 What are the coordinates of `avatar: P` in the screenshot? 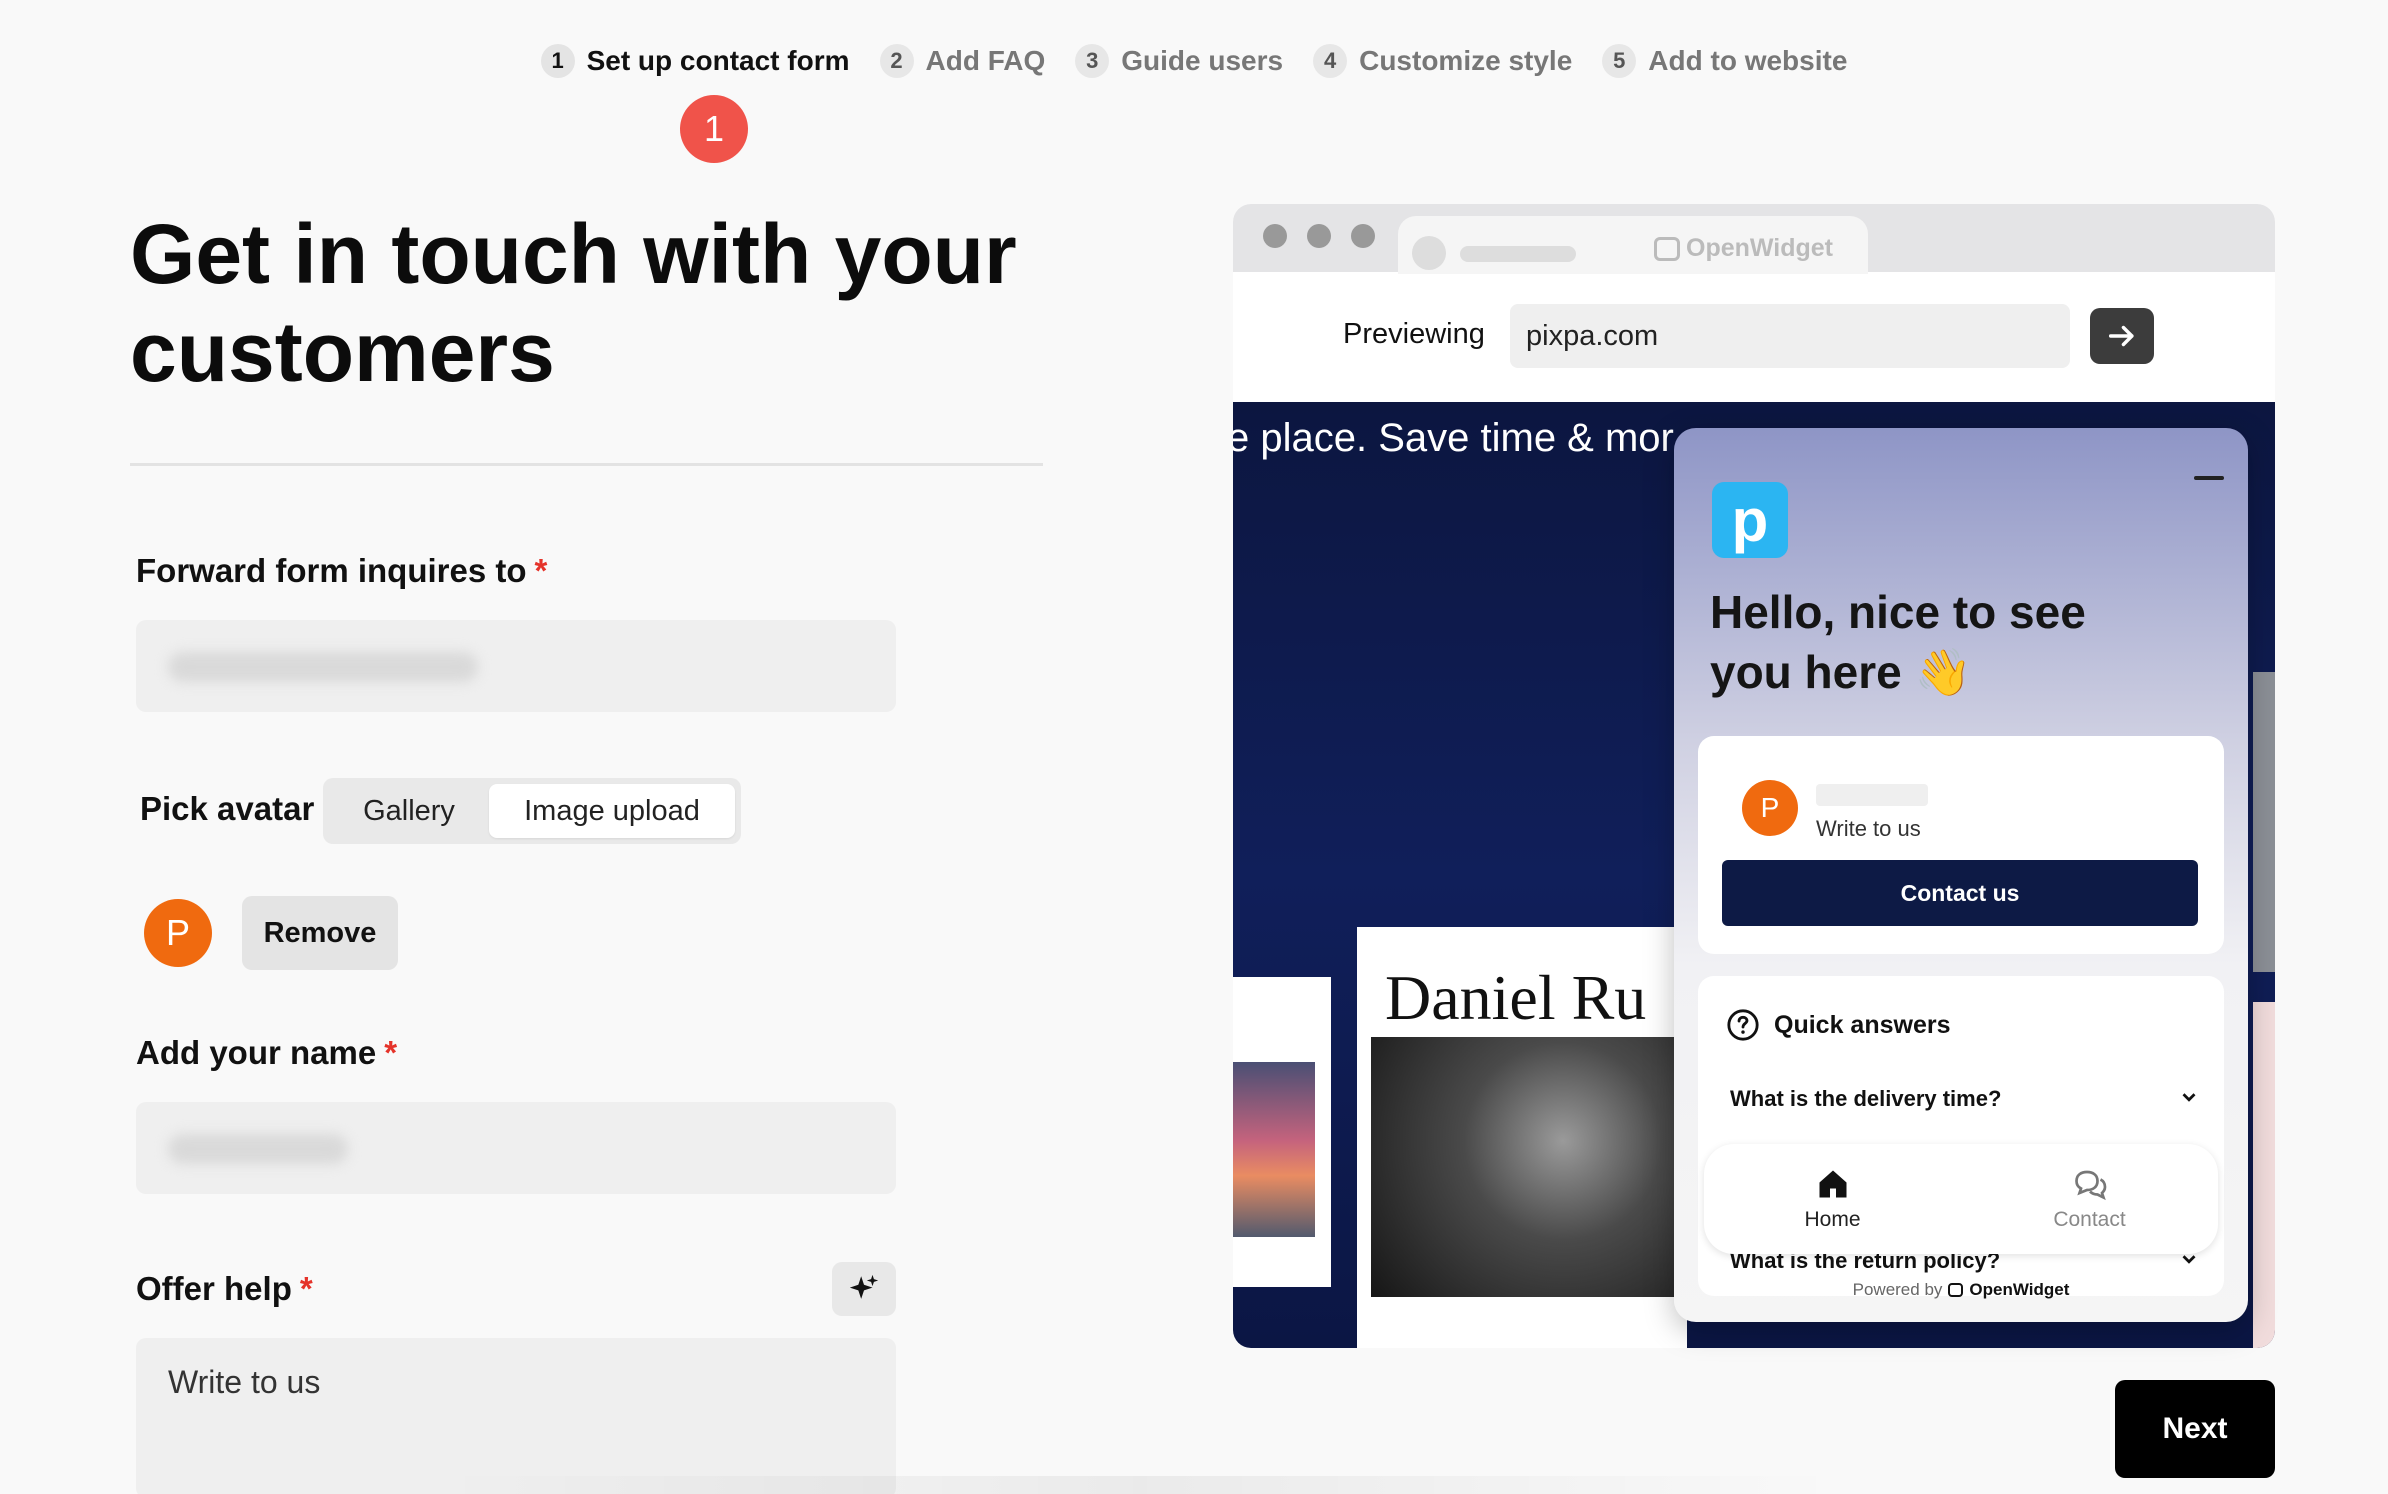 It's located at (178, 933).